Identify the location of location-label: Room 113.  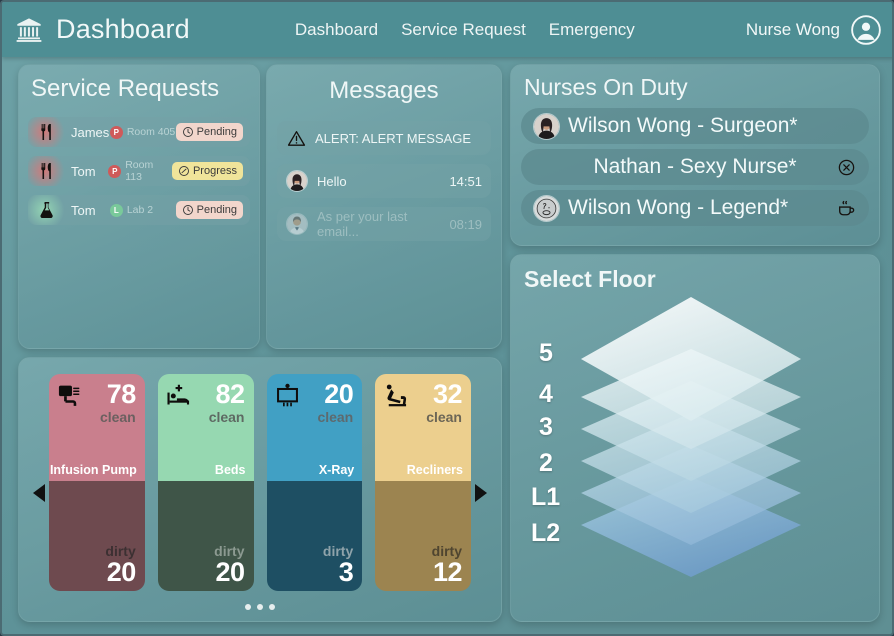
(139, 171).